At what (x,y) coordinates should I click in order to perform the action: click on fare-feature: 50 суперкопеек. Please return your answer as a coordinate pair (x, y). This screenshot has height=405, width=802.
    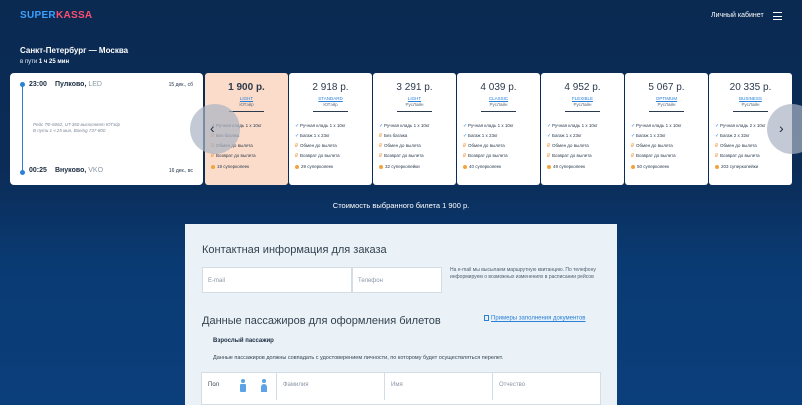
    Looking at the image, I should click on (650, 166).